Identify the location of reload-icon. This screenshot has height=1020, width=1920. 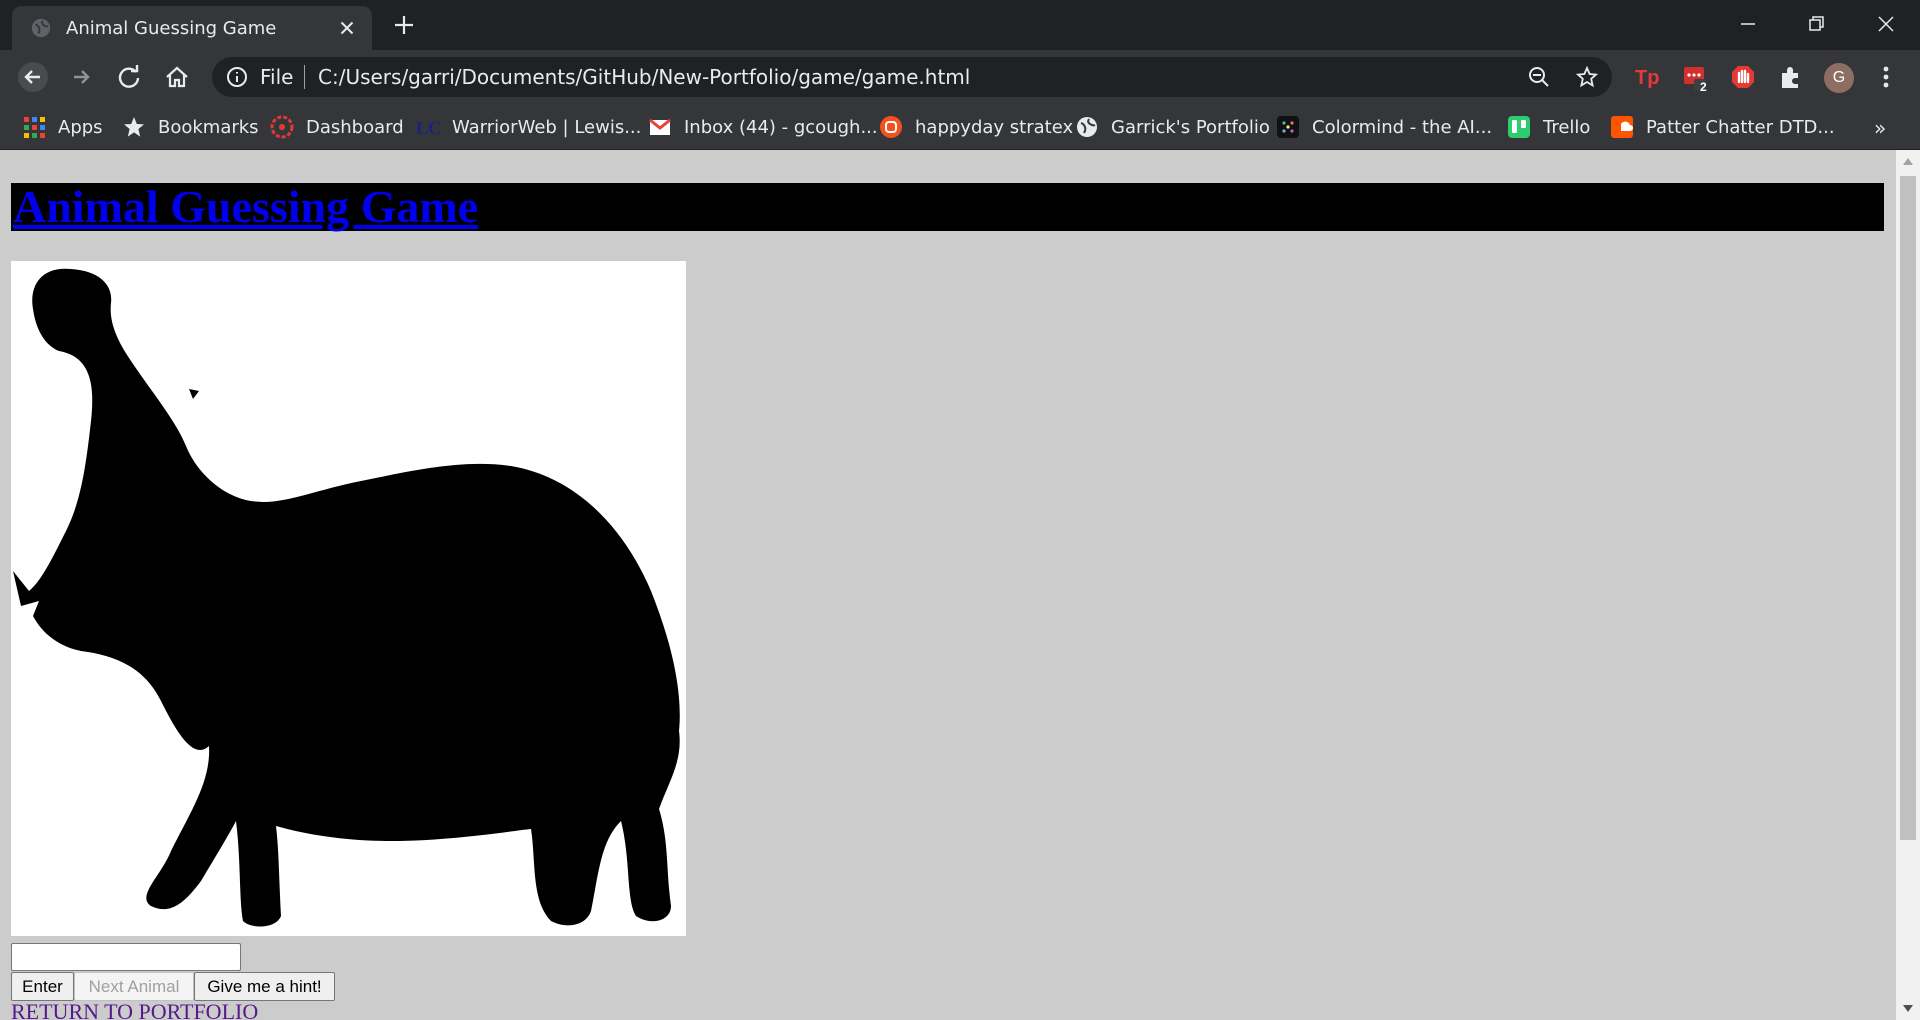
(129, 77).